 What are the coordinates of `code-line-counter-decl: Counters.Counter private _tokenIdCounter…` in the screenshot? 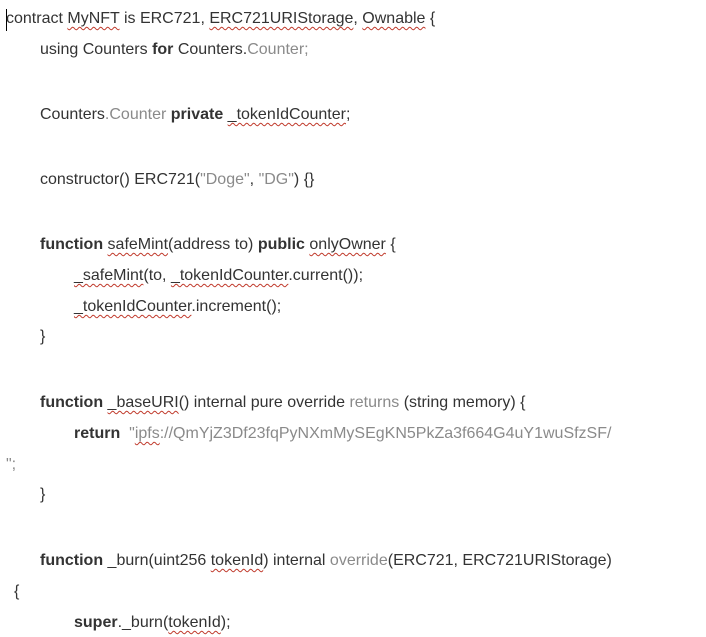 It's located at (195, 114).